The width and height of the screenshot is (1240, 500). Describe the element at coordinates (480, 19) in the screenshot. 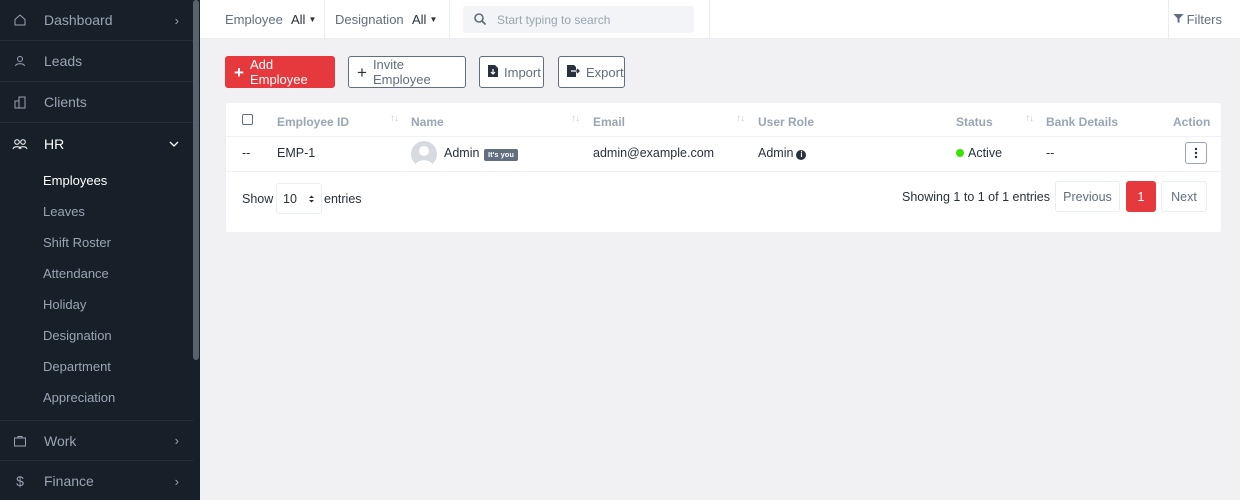

I see `search-icon` at that location.